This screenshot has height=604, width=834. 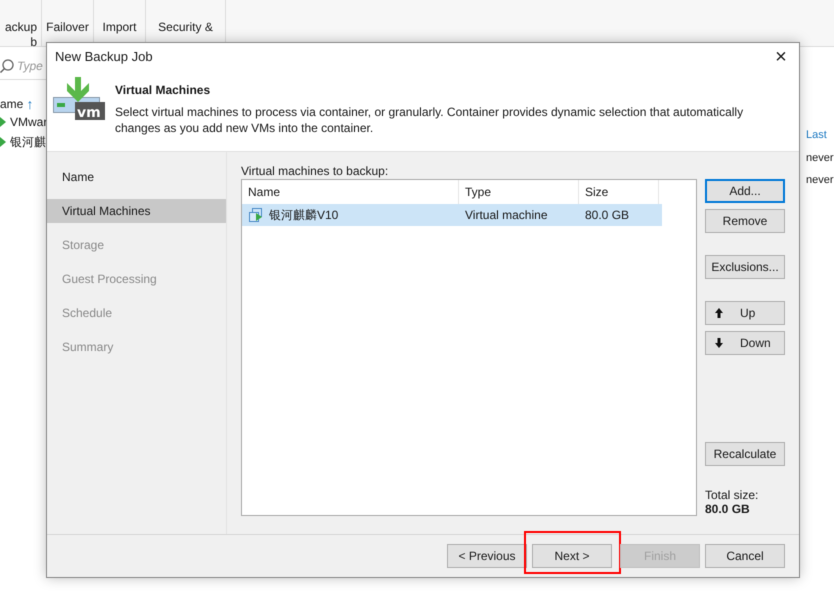 What do you see at coordinates (136, 211) in the screenshot?
I see `wizard-step: Virtual Machines` at bounding box center [136, 211].